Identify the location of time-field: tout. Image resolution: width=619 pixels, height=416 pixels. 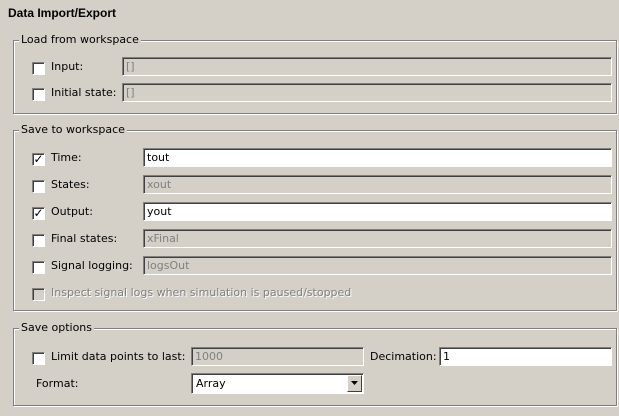
(377, 157).